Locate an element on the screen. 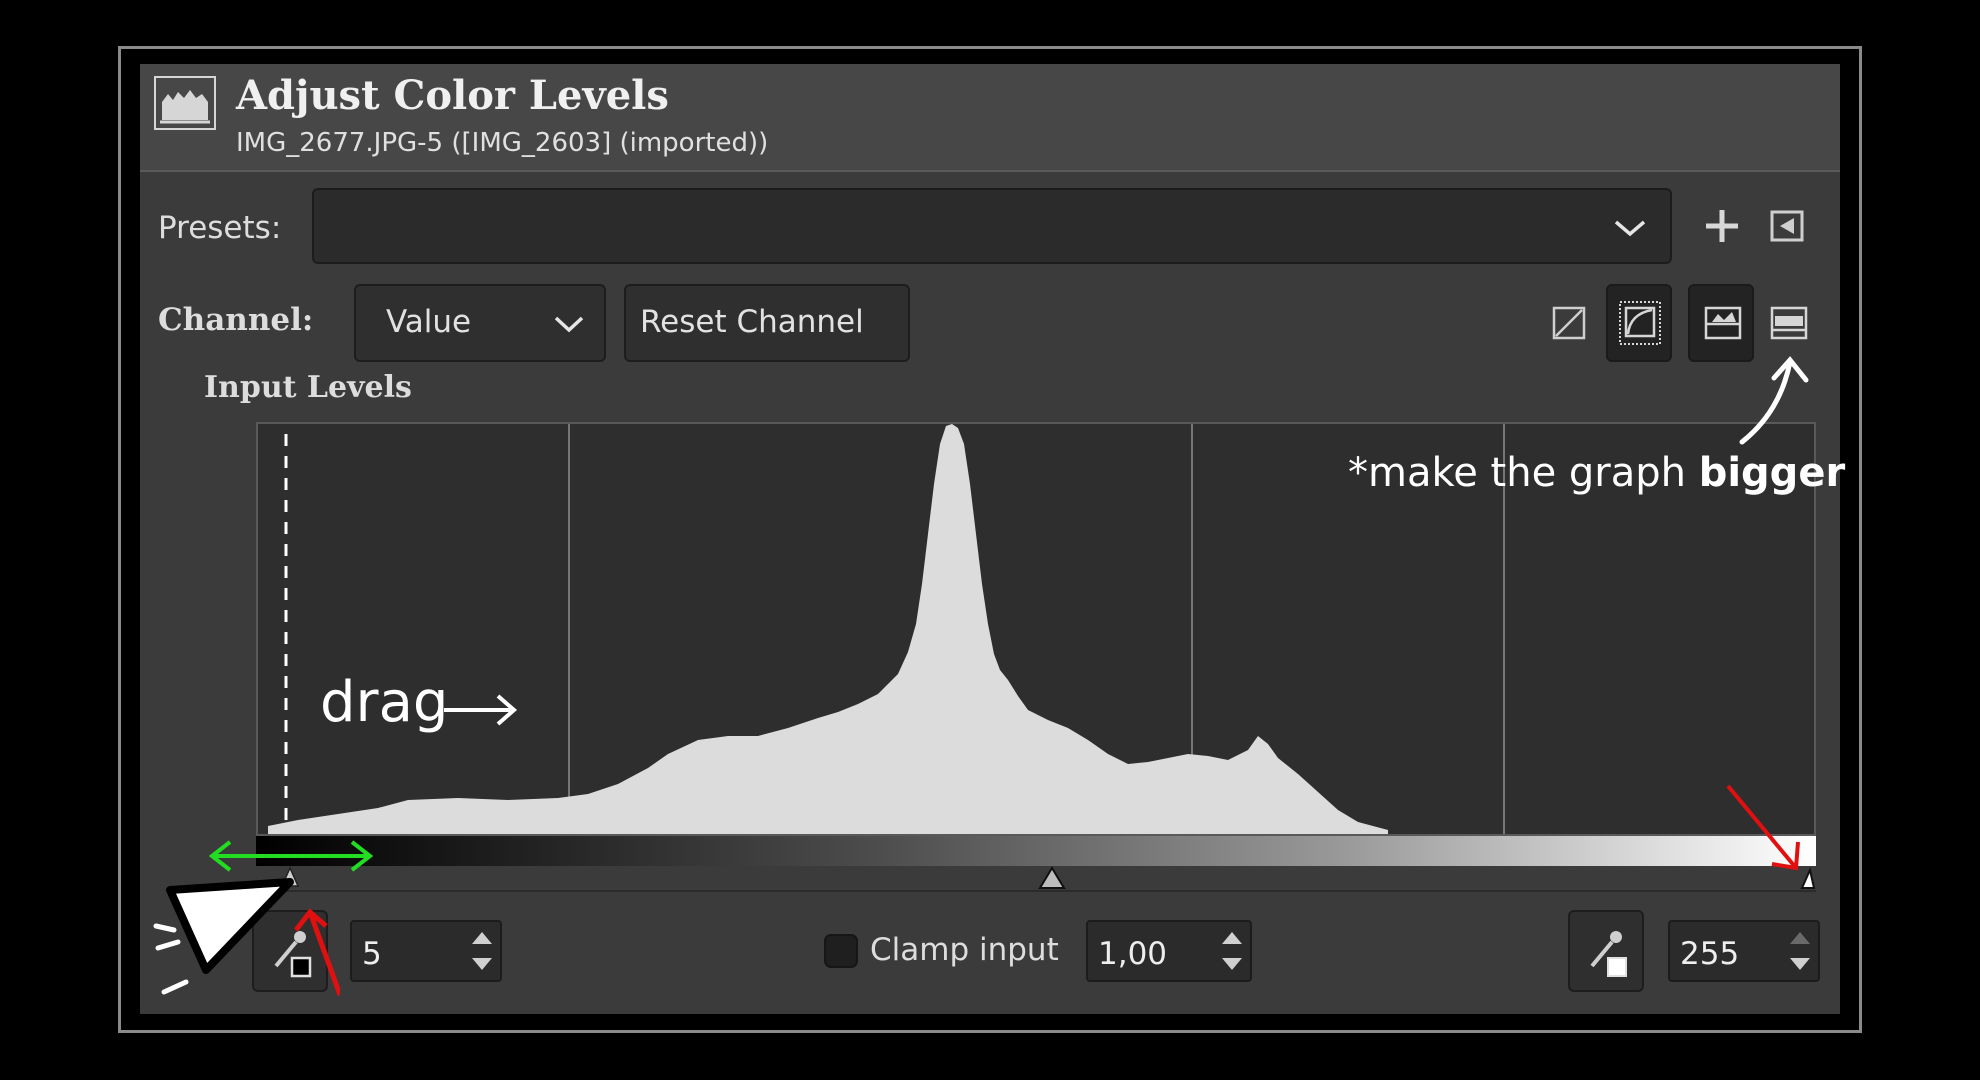 The height and width of the screenshot is (1080, 1980). triangle-left-icon is located at coordinates (1787, 226).